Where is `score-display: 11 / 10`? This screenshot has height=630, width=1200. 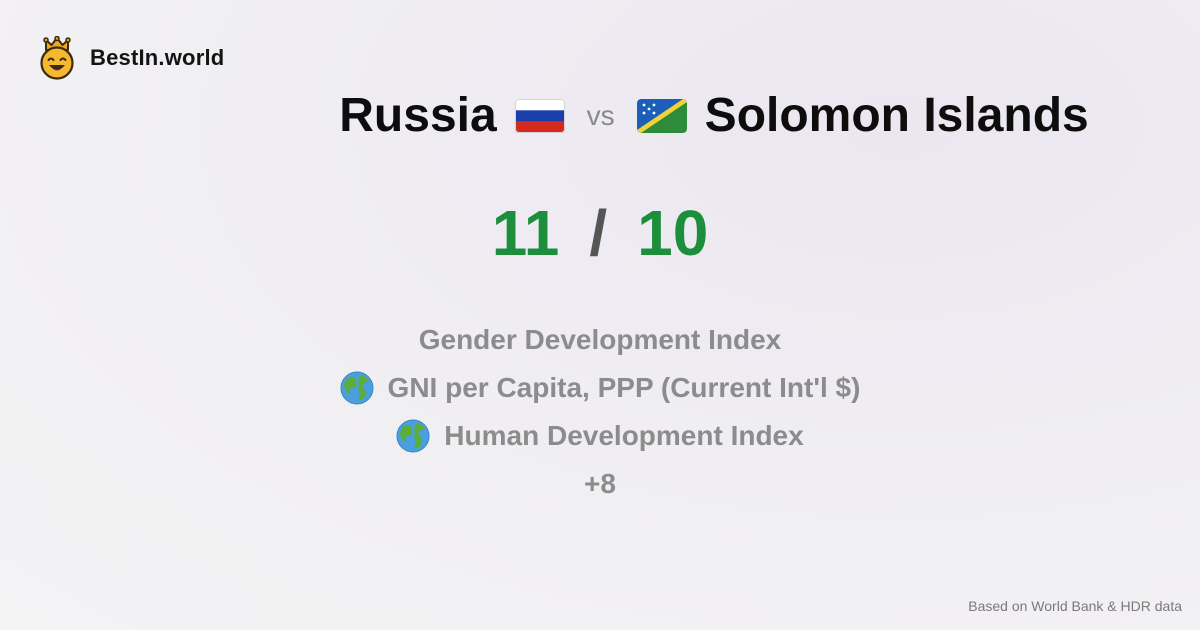 score-display: 11 / 10 is located at coordinates (600, 233).